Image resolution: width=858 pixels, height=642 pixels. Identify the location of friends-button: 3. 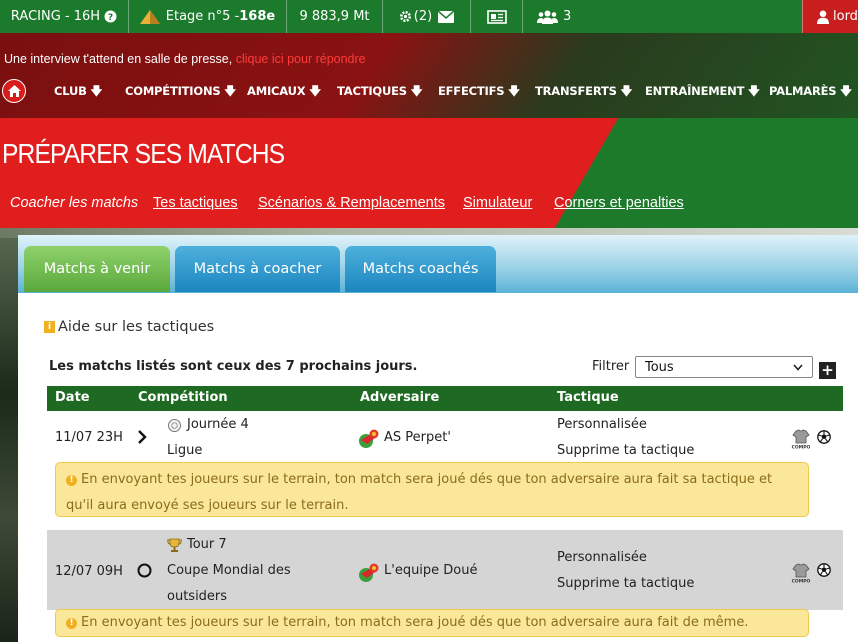
(553, 16).